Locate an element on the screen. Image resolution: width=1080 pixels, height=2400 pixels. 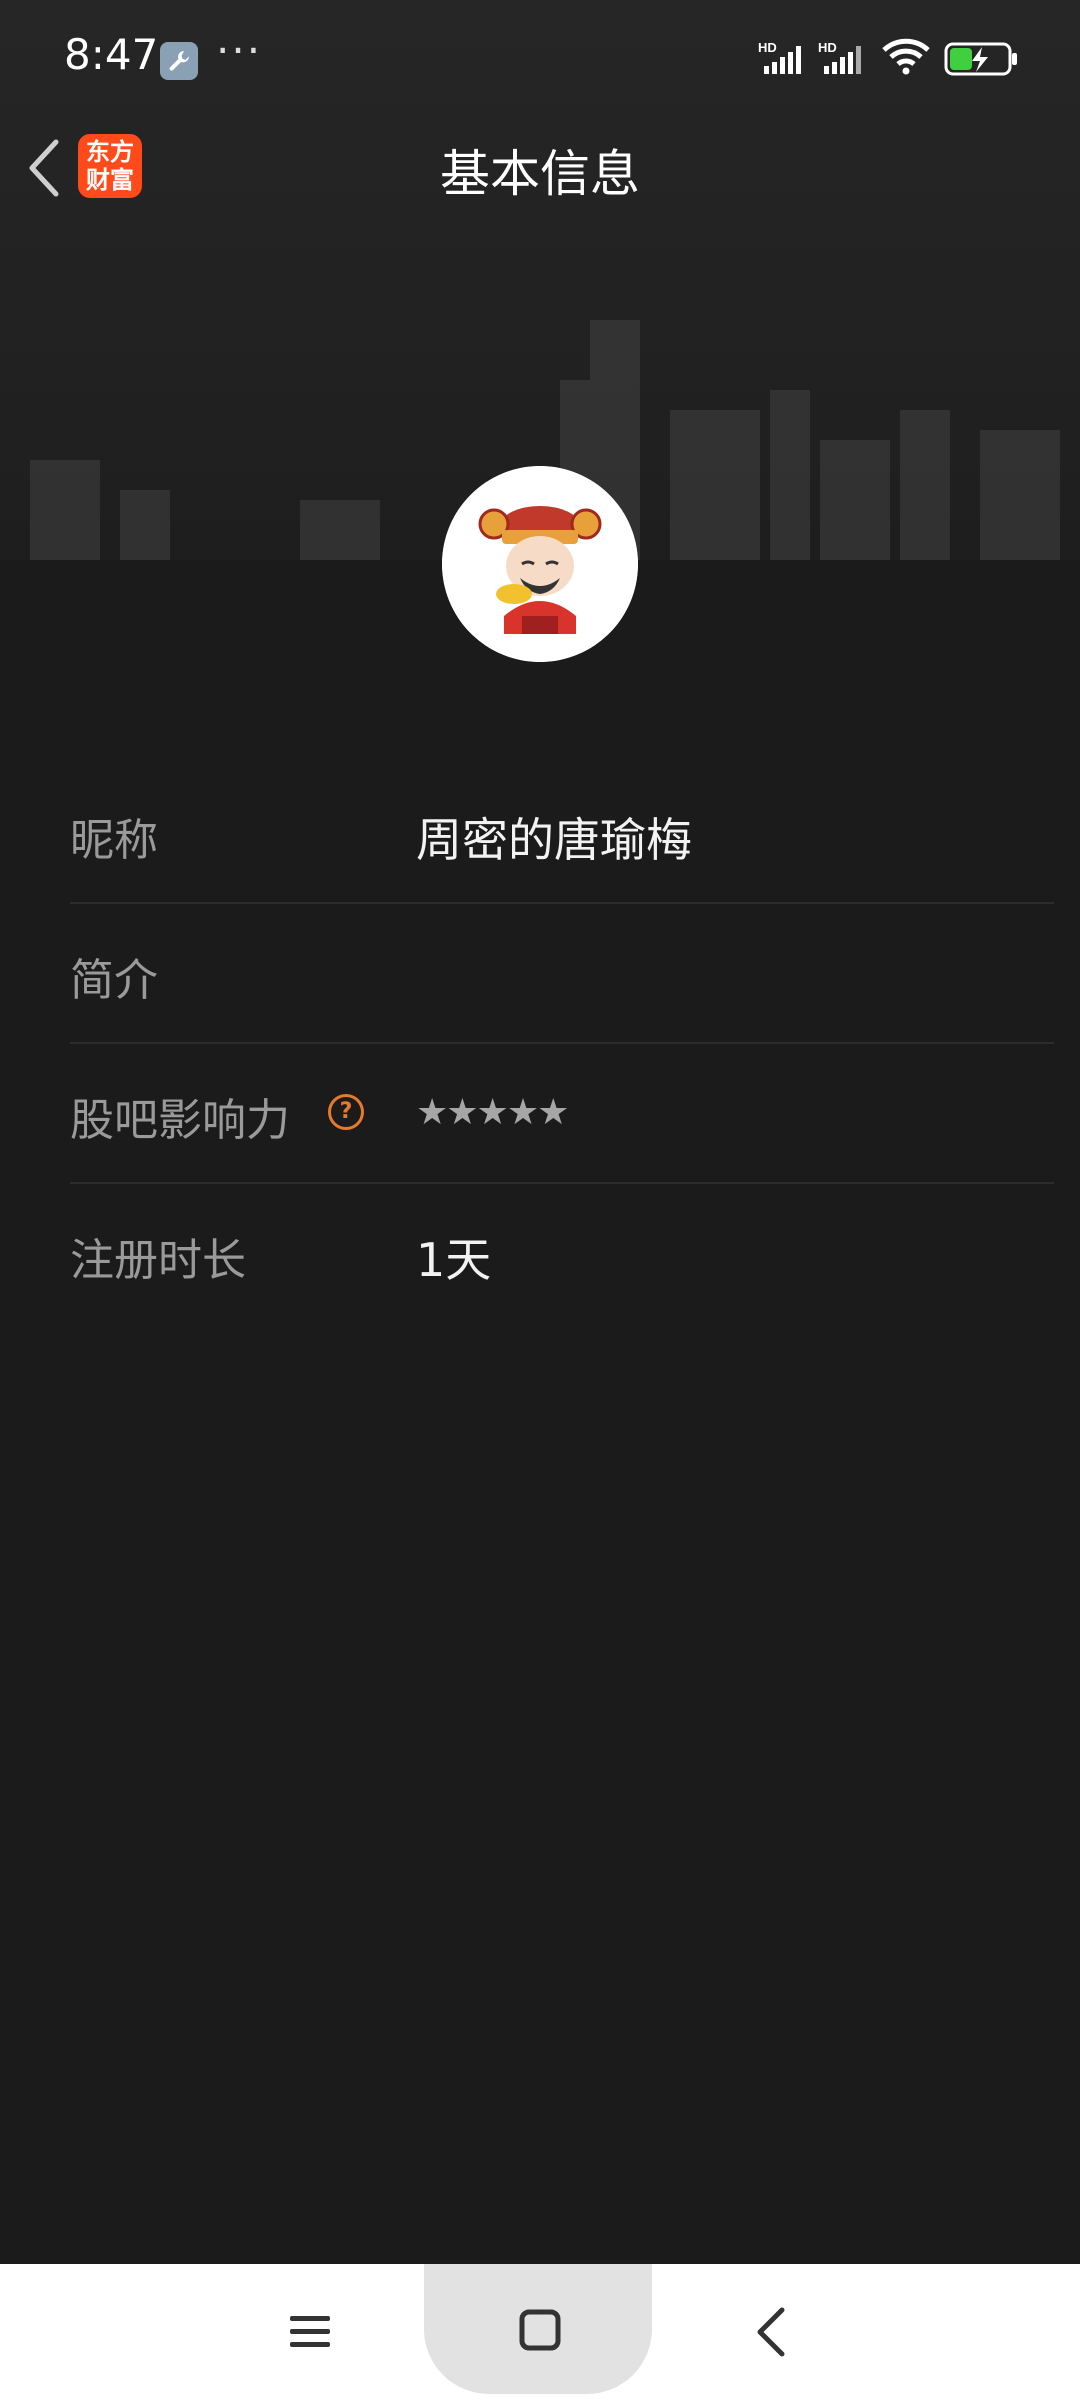
influence-row: 股吧影响力 ? ★★★★★ is located at coordinates (562, 1114).